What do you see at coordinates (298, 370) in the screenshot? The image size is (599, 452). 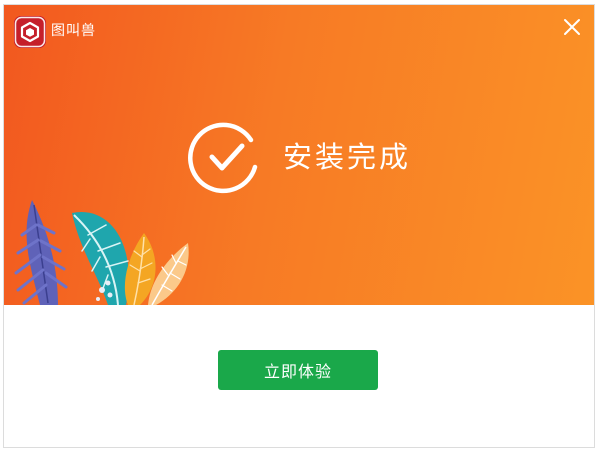 I see `try-now-button: 立即体验` at bounding box center [298, 370].